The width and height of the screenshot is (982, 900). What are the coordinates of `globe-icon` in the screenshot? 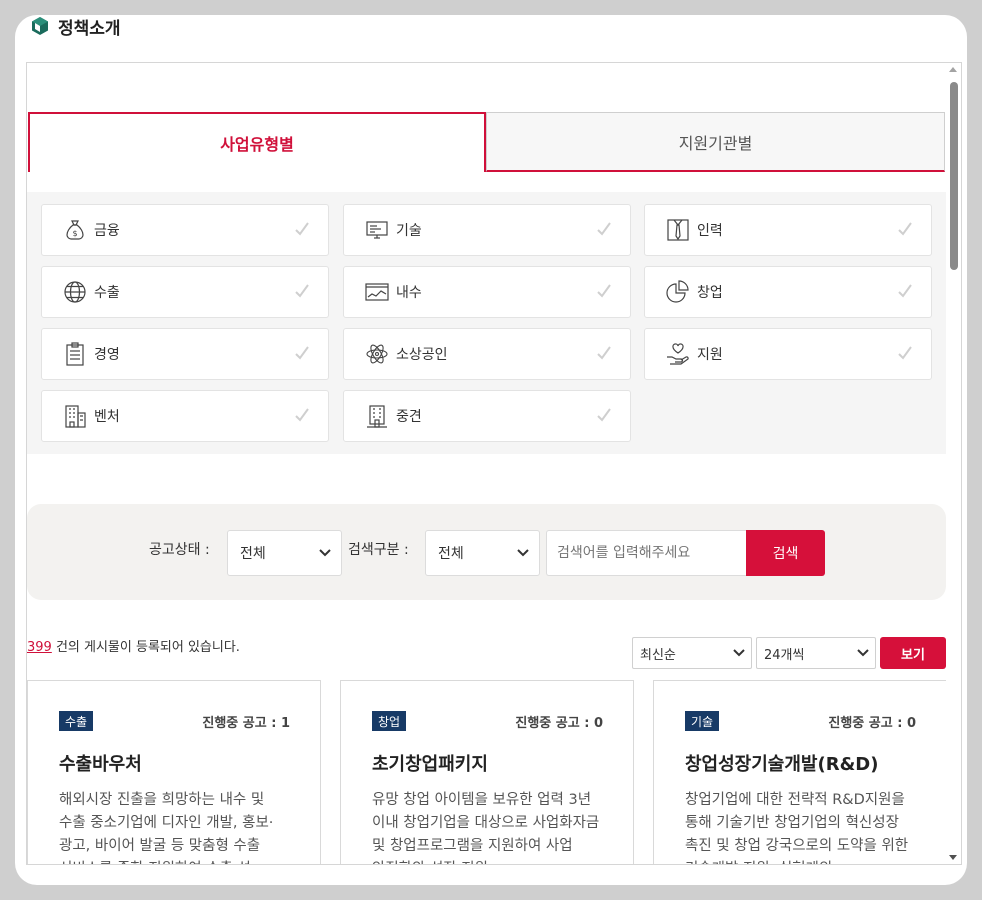 It's located at (75, 292).